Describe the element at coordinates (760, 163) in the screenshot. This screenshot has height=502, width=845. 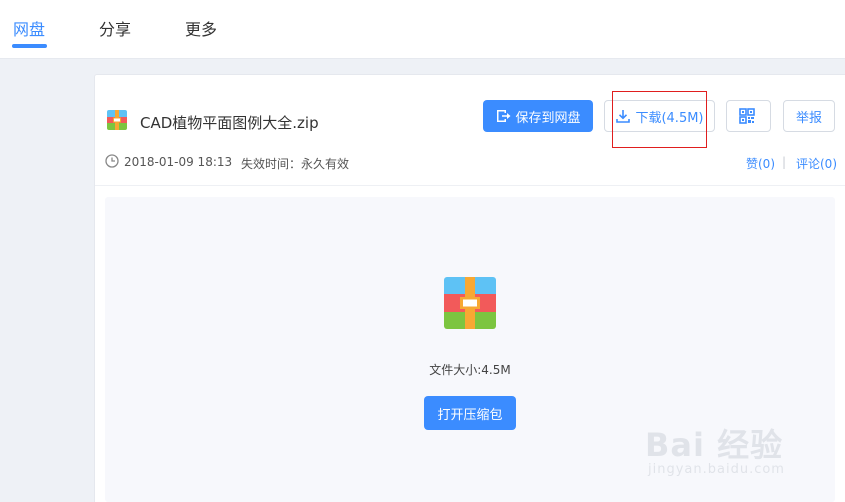
I see `like-link: 赞(0)` at that location.